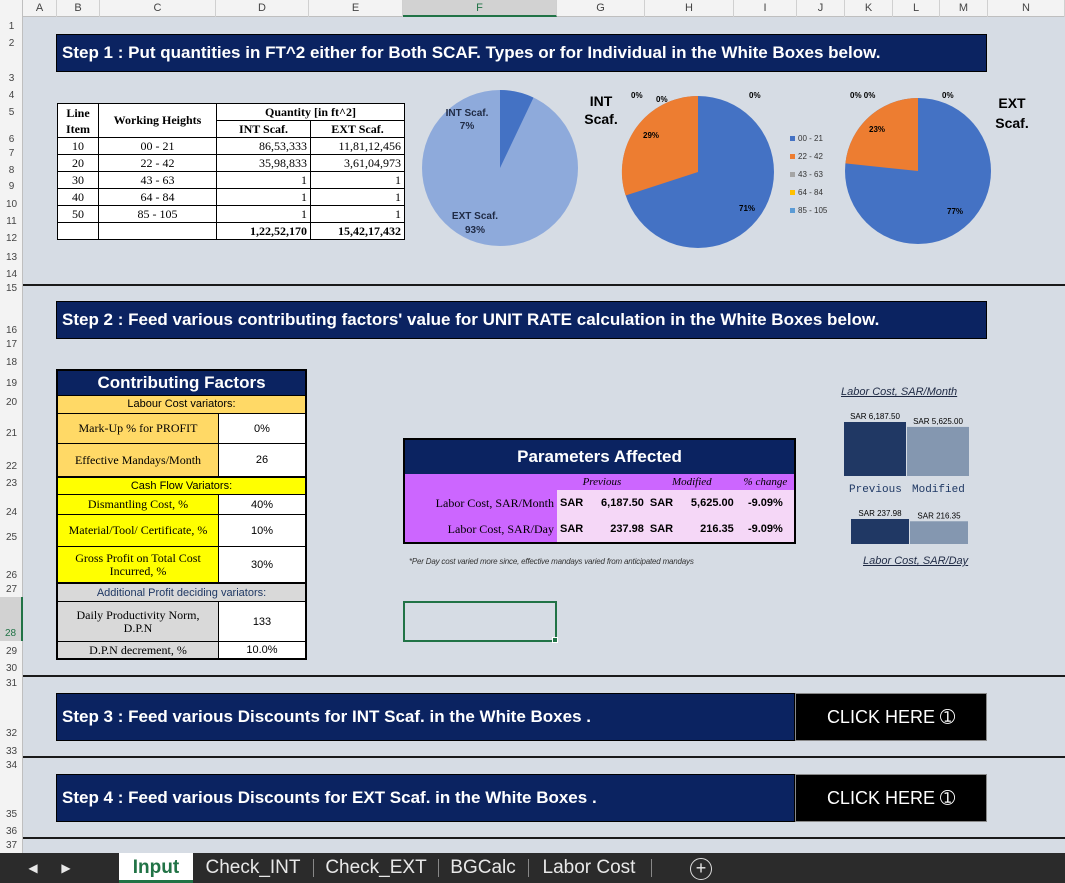 The image size is (1065, 883). I want to click on column-header-n: N, so click(1026, 8).